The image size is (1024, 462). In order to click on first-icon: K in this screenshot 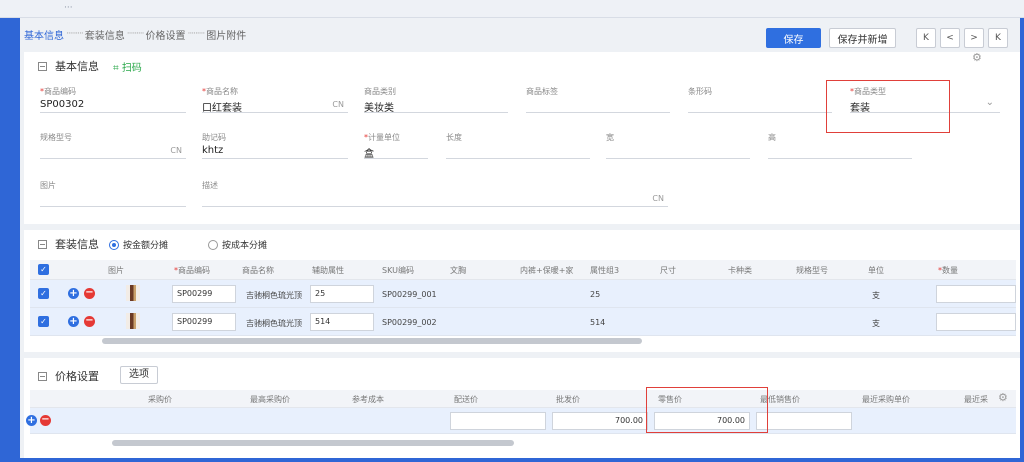, I will do `click(926, 38)`.